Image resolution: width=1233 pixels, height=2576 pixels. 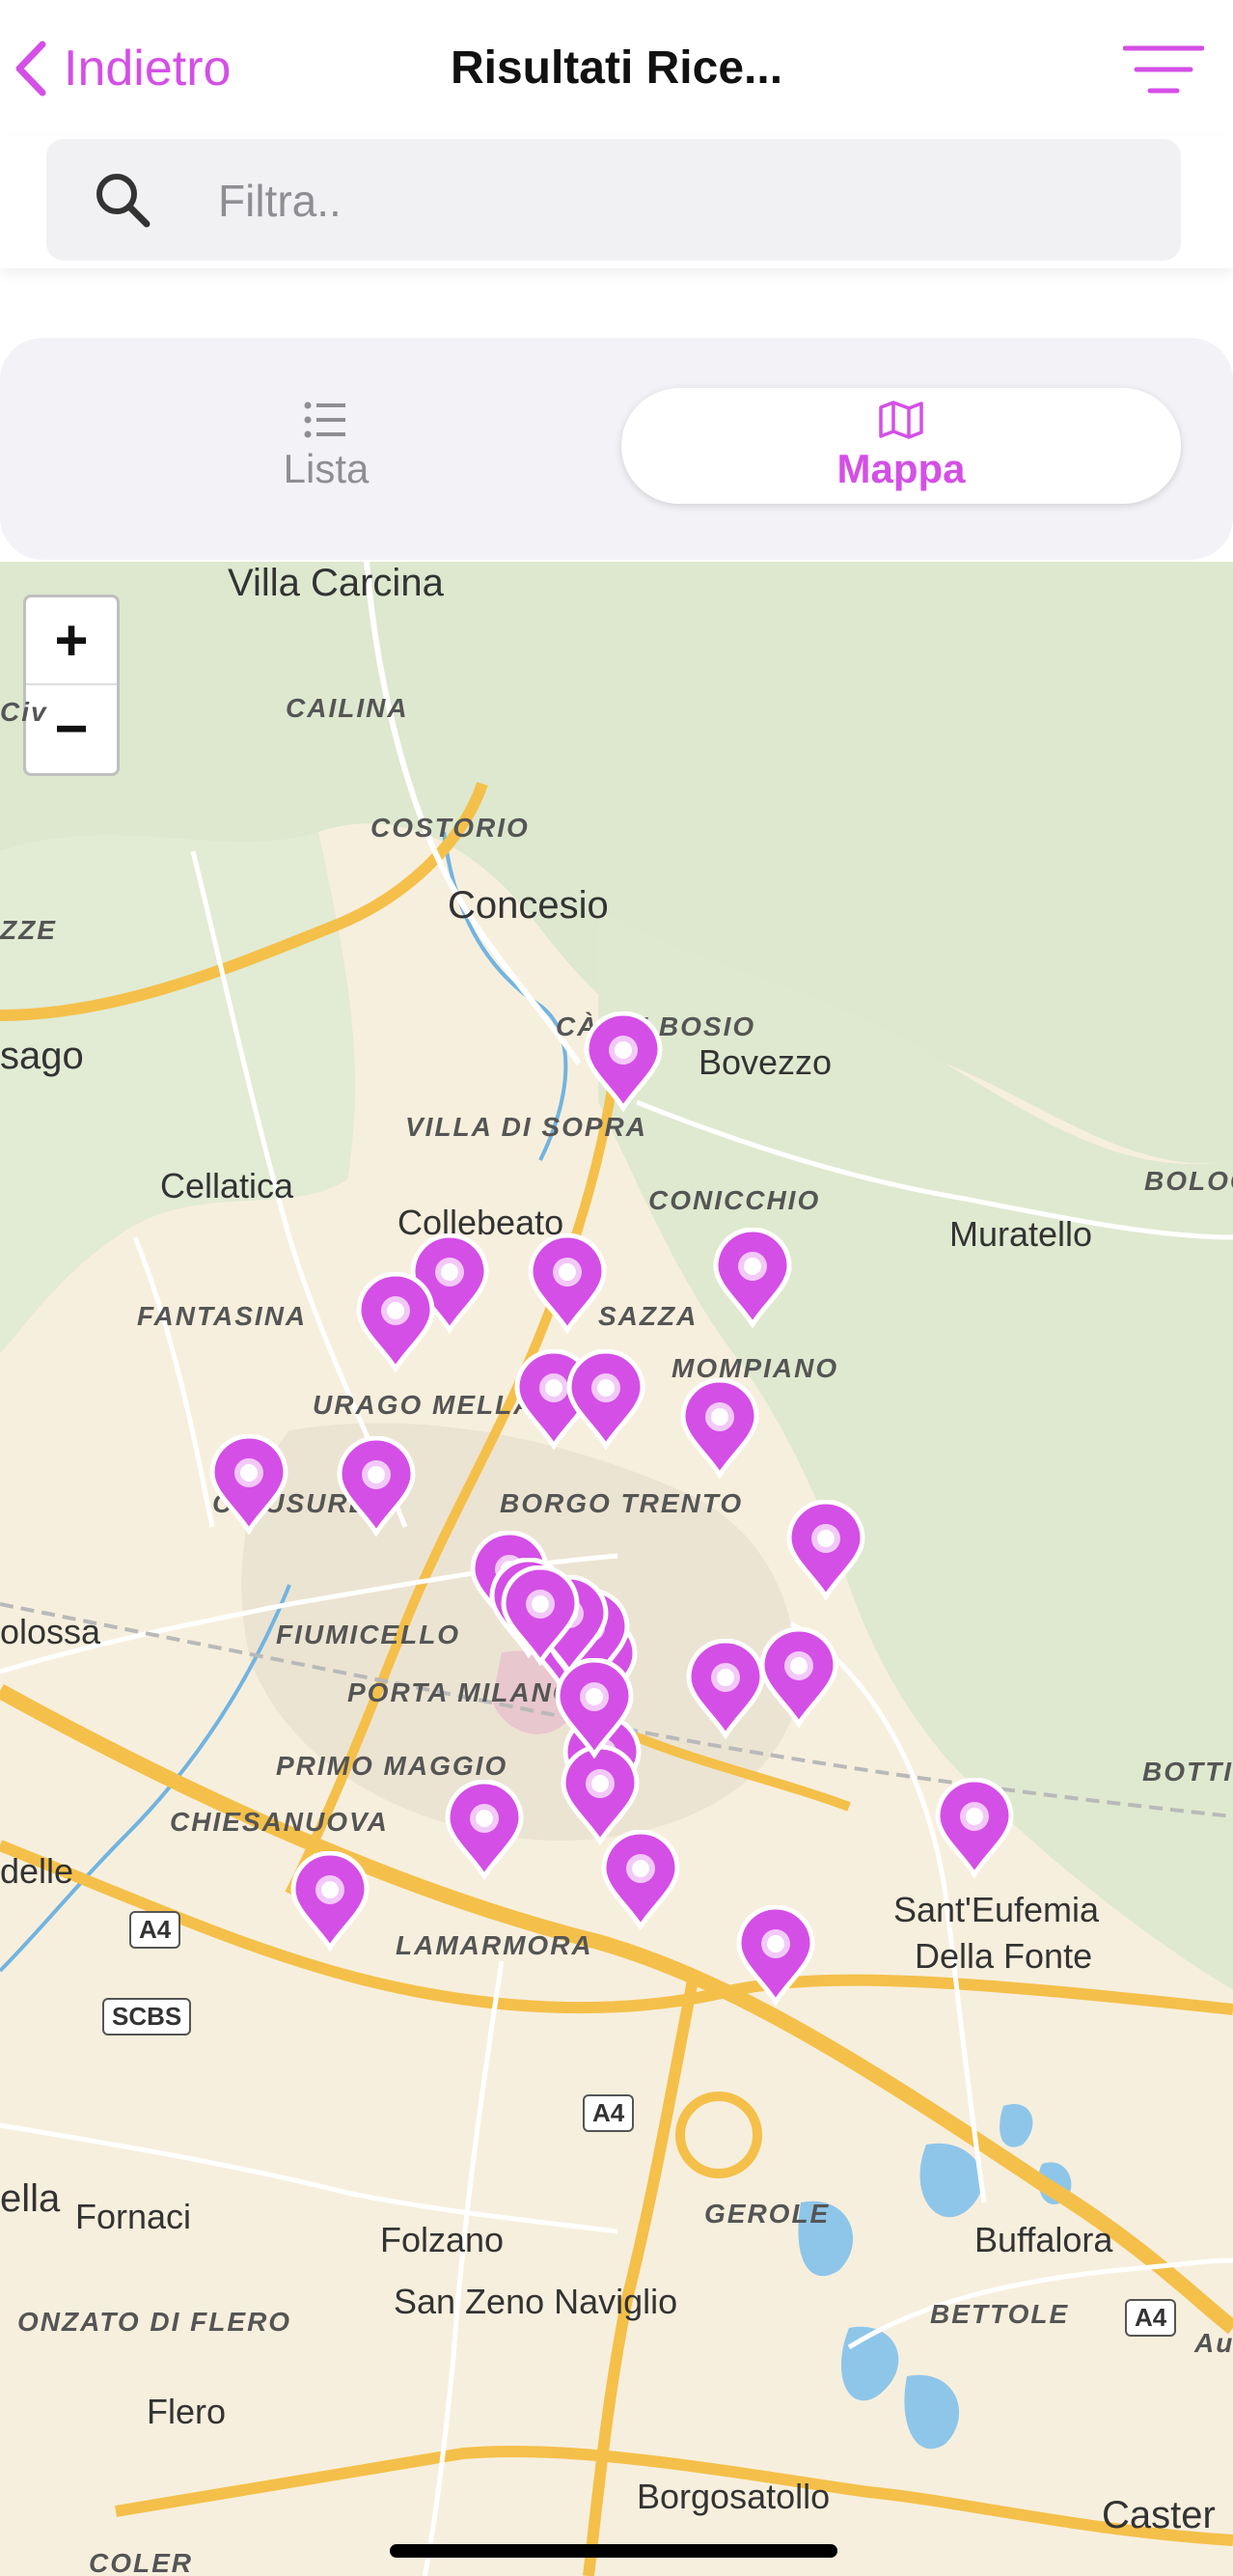 What do you see at coordinates (648, 1316) in the screenshot?
I see `place-label: SAZZA` at bounding box center [648, 1316].